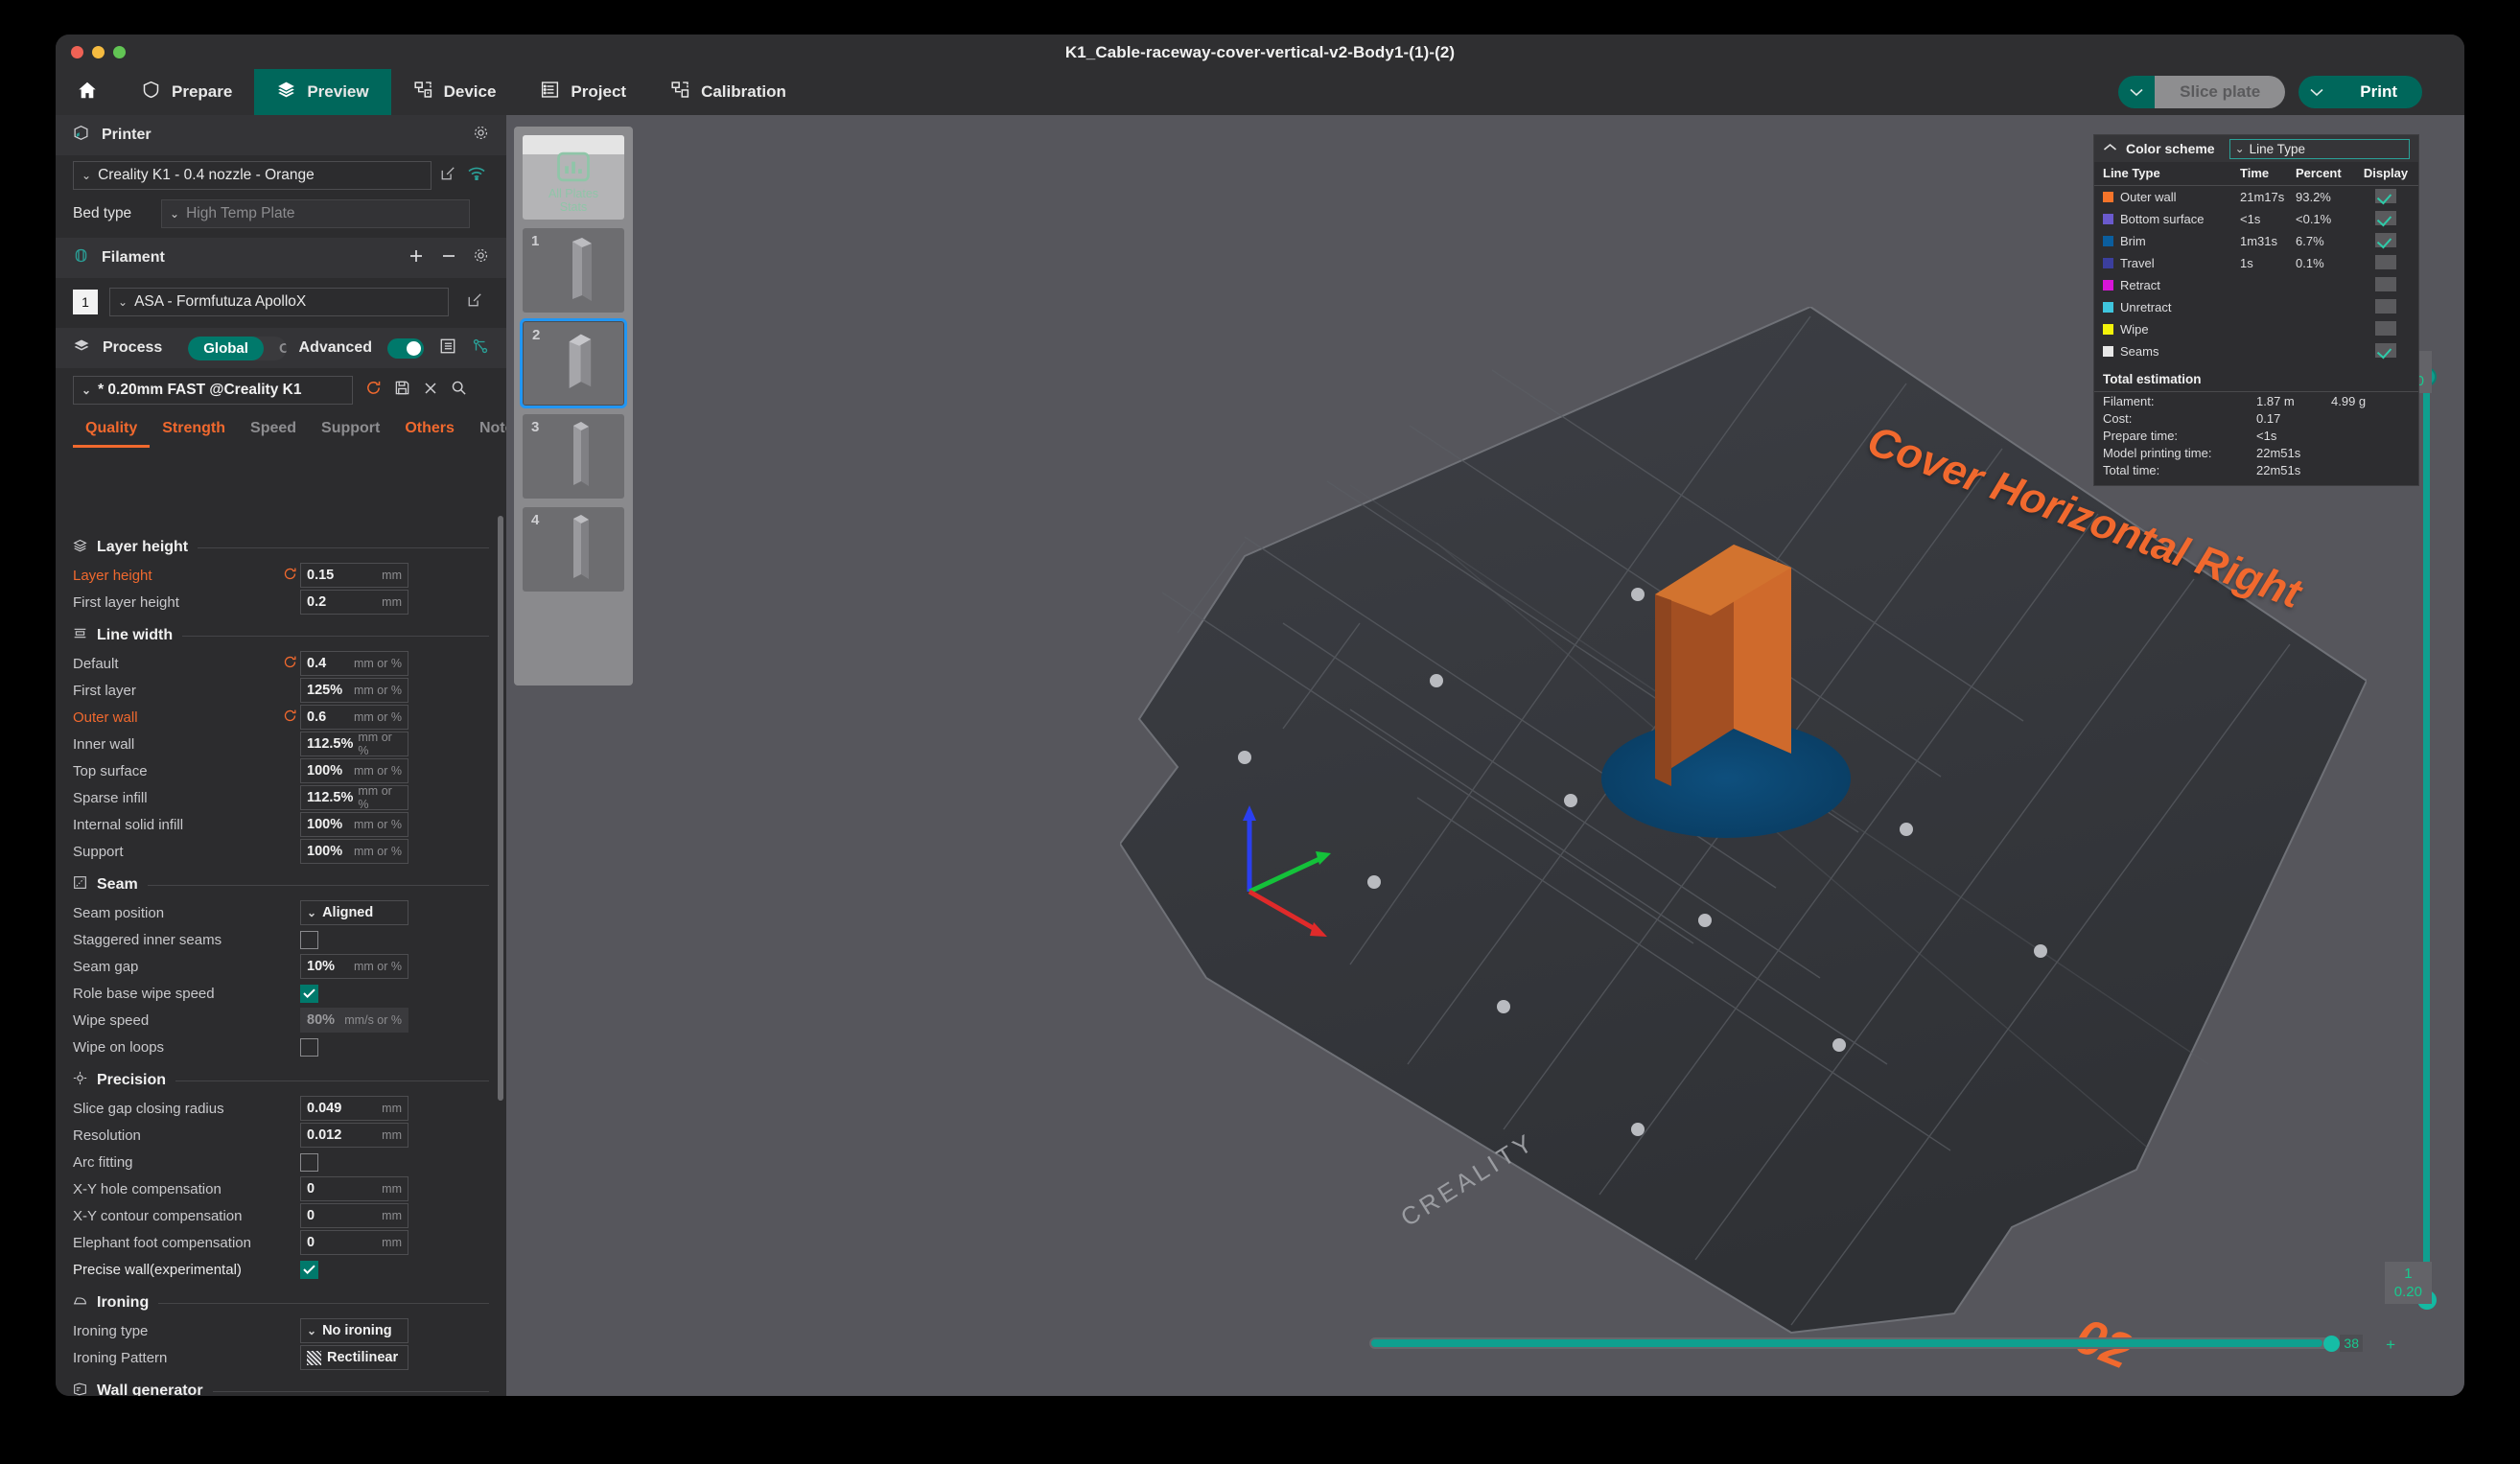  Describe the element at coordinates (373, 390) in the screenshot. I see `reset-preset-icon` at that location.